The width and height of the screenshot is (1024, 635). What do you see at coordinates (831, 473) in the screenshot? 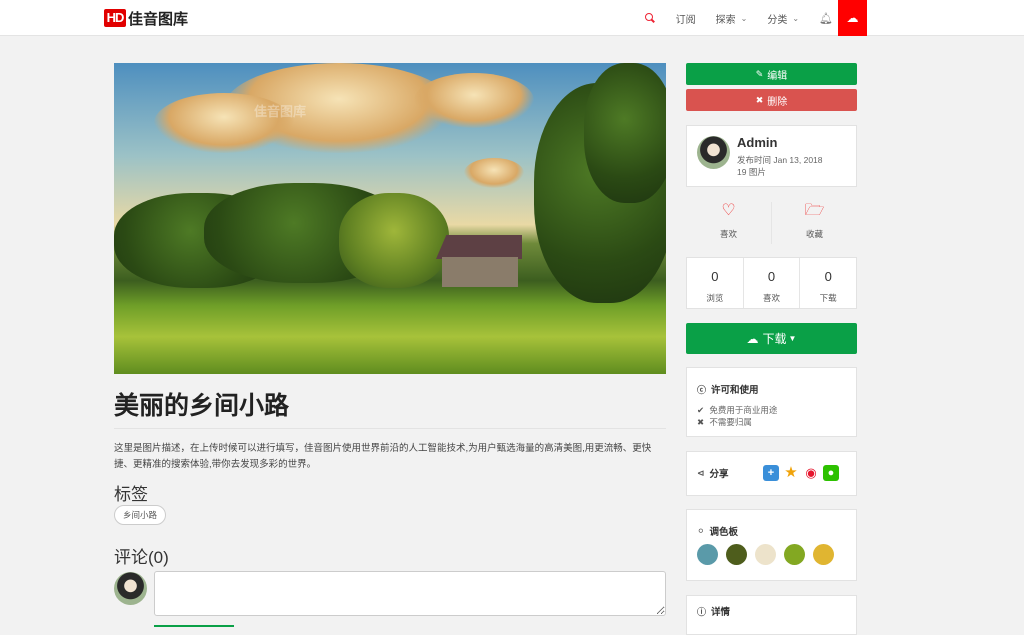
I see `wechat-icon: ●` at bounding box center [831, 473].